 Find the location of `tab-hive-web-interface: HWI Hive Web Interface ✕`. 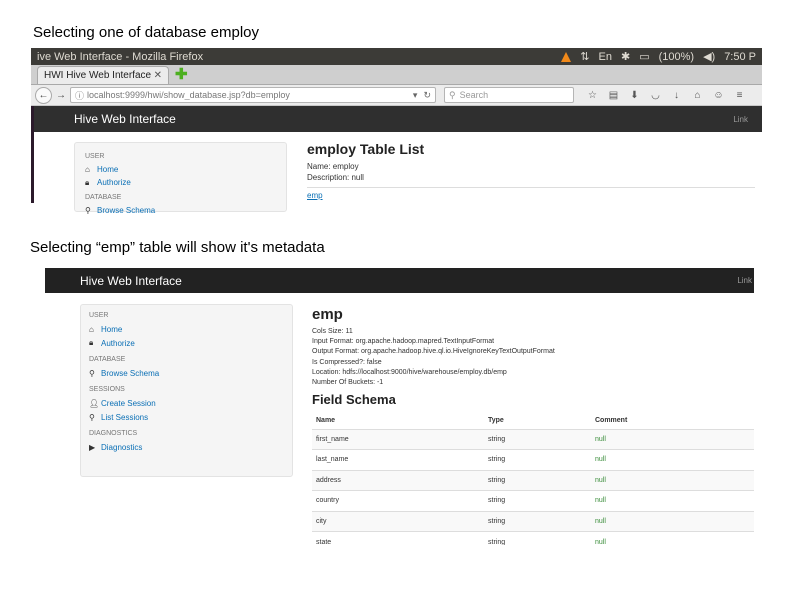

tab-hive-web-interface: HWI Hive Web Interface ✕ is located at coordinates (103, 75).